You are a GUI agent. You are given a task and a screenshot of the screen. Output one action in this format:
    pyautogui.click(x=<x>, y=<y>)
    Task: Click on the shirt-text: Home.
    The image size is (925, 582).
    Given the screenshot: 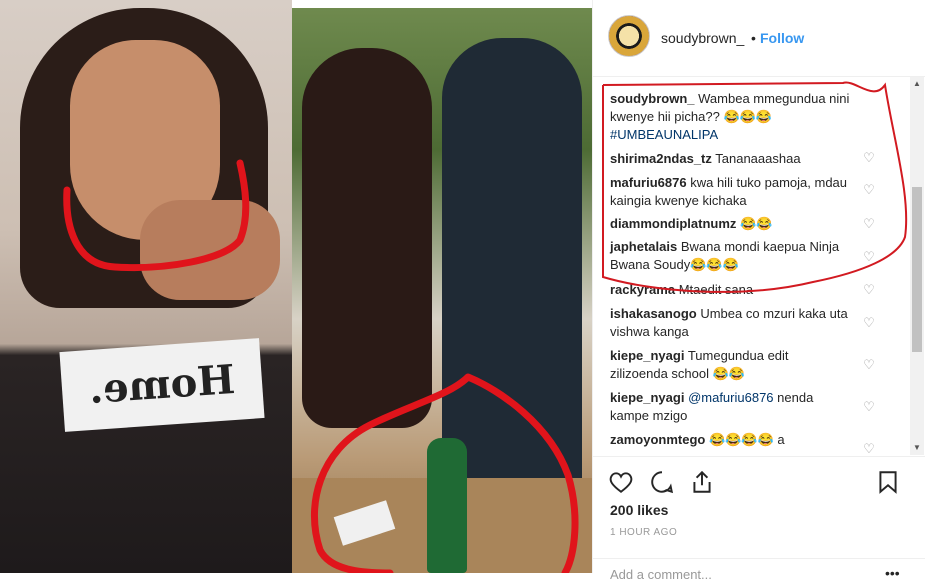 What is the action you would take?
    pyautogui.click(x=162, y=384)
    